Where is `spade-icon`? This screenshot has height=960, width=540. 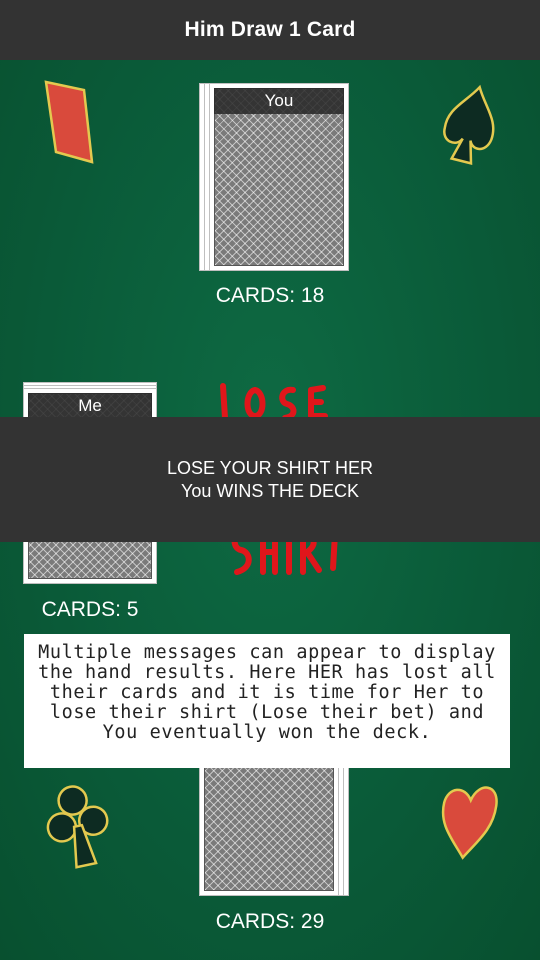
spade-icon is located at coordinates (469, 124).